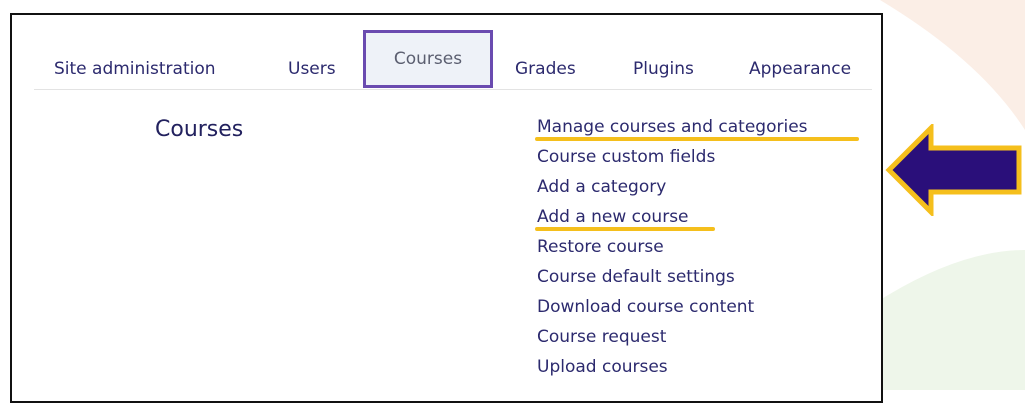 The width and height of the screenshot is (1025, 403). I want to click on link-label: Upload courses, so click(602, 367).